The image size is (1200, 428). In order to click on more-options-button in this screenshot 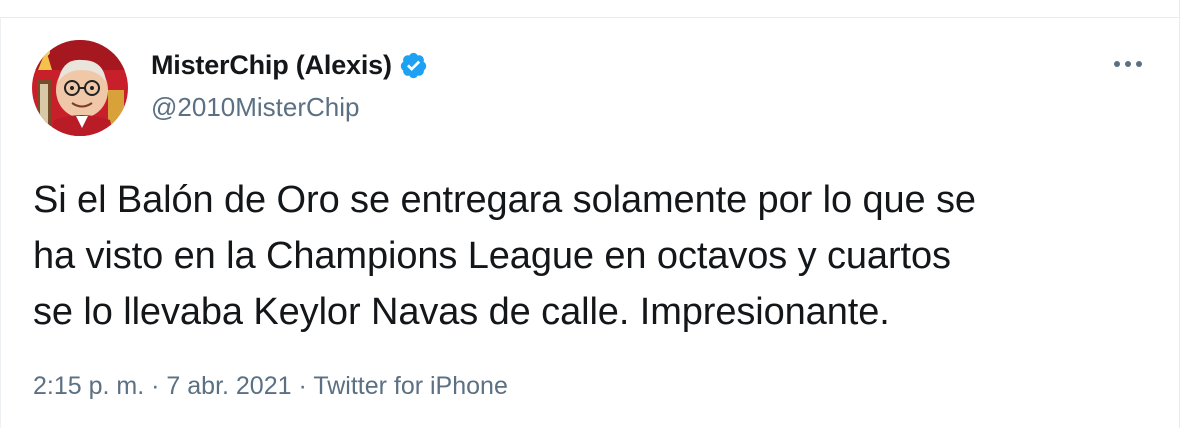, I will do `click(1128, 64)`.